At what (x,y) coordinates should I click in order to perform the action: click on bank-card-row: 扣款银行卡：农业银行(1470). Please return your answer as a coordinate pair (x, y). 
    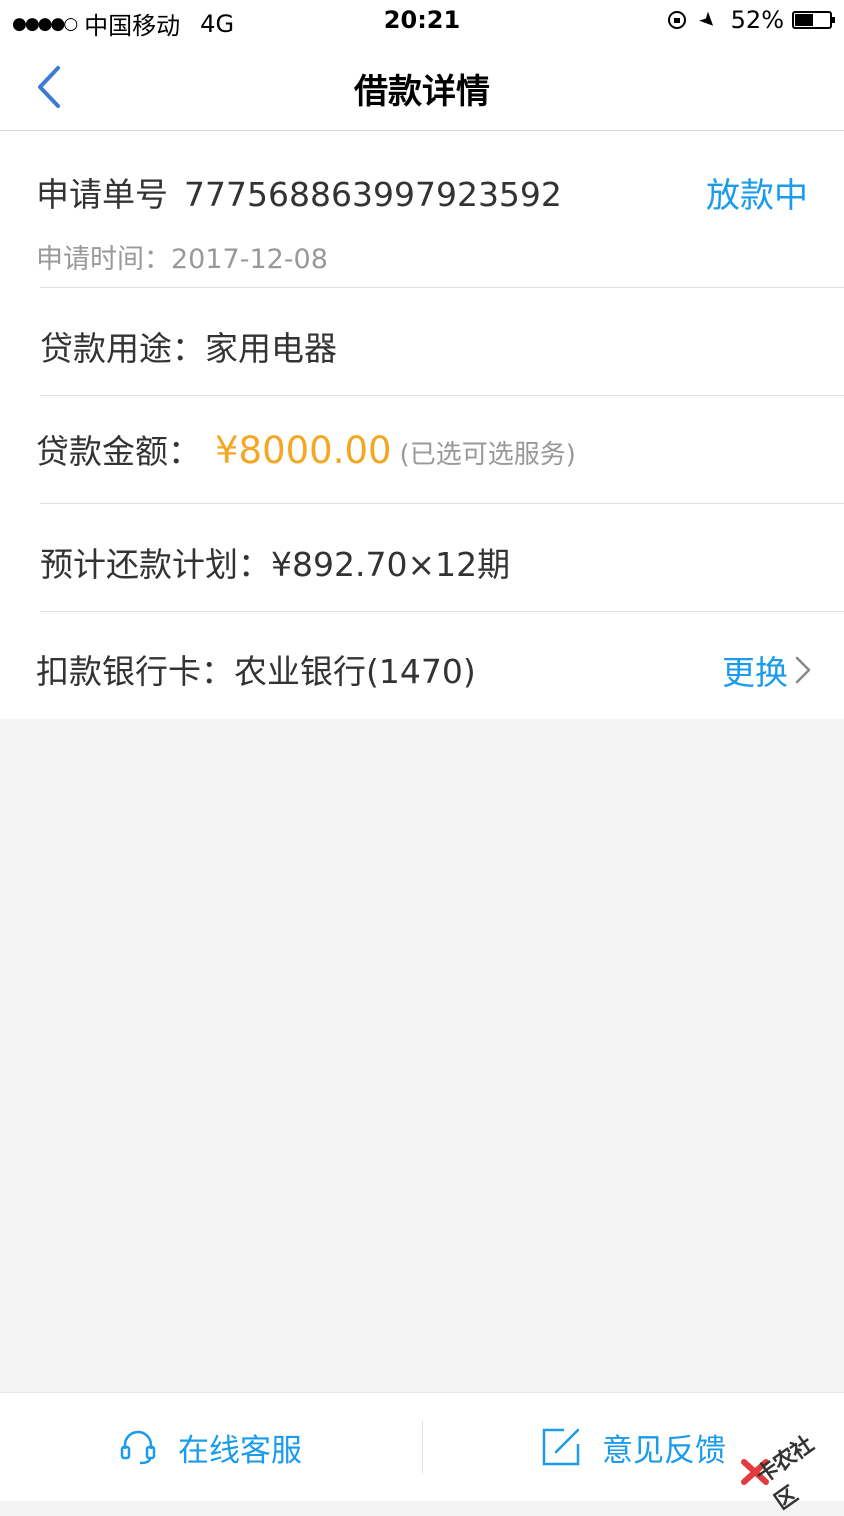
    Looking at the image, I should click on (256, 669).